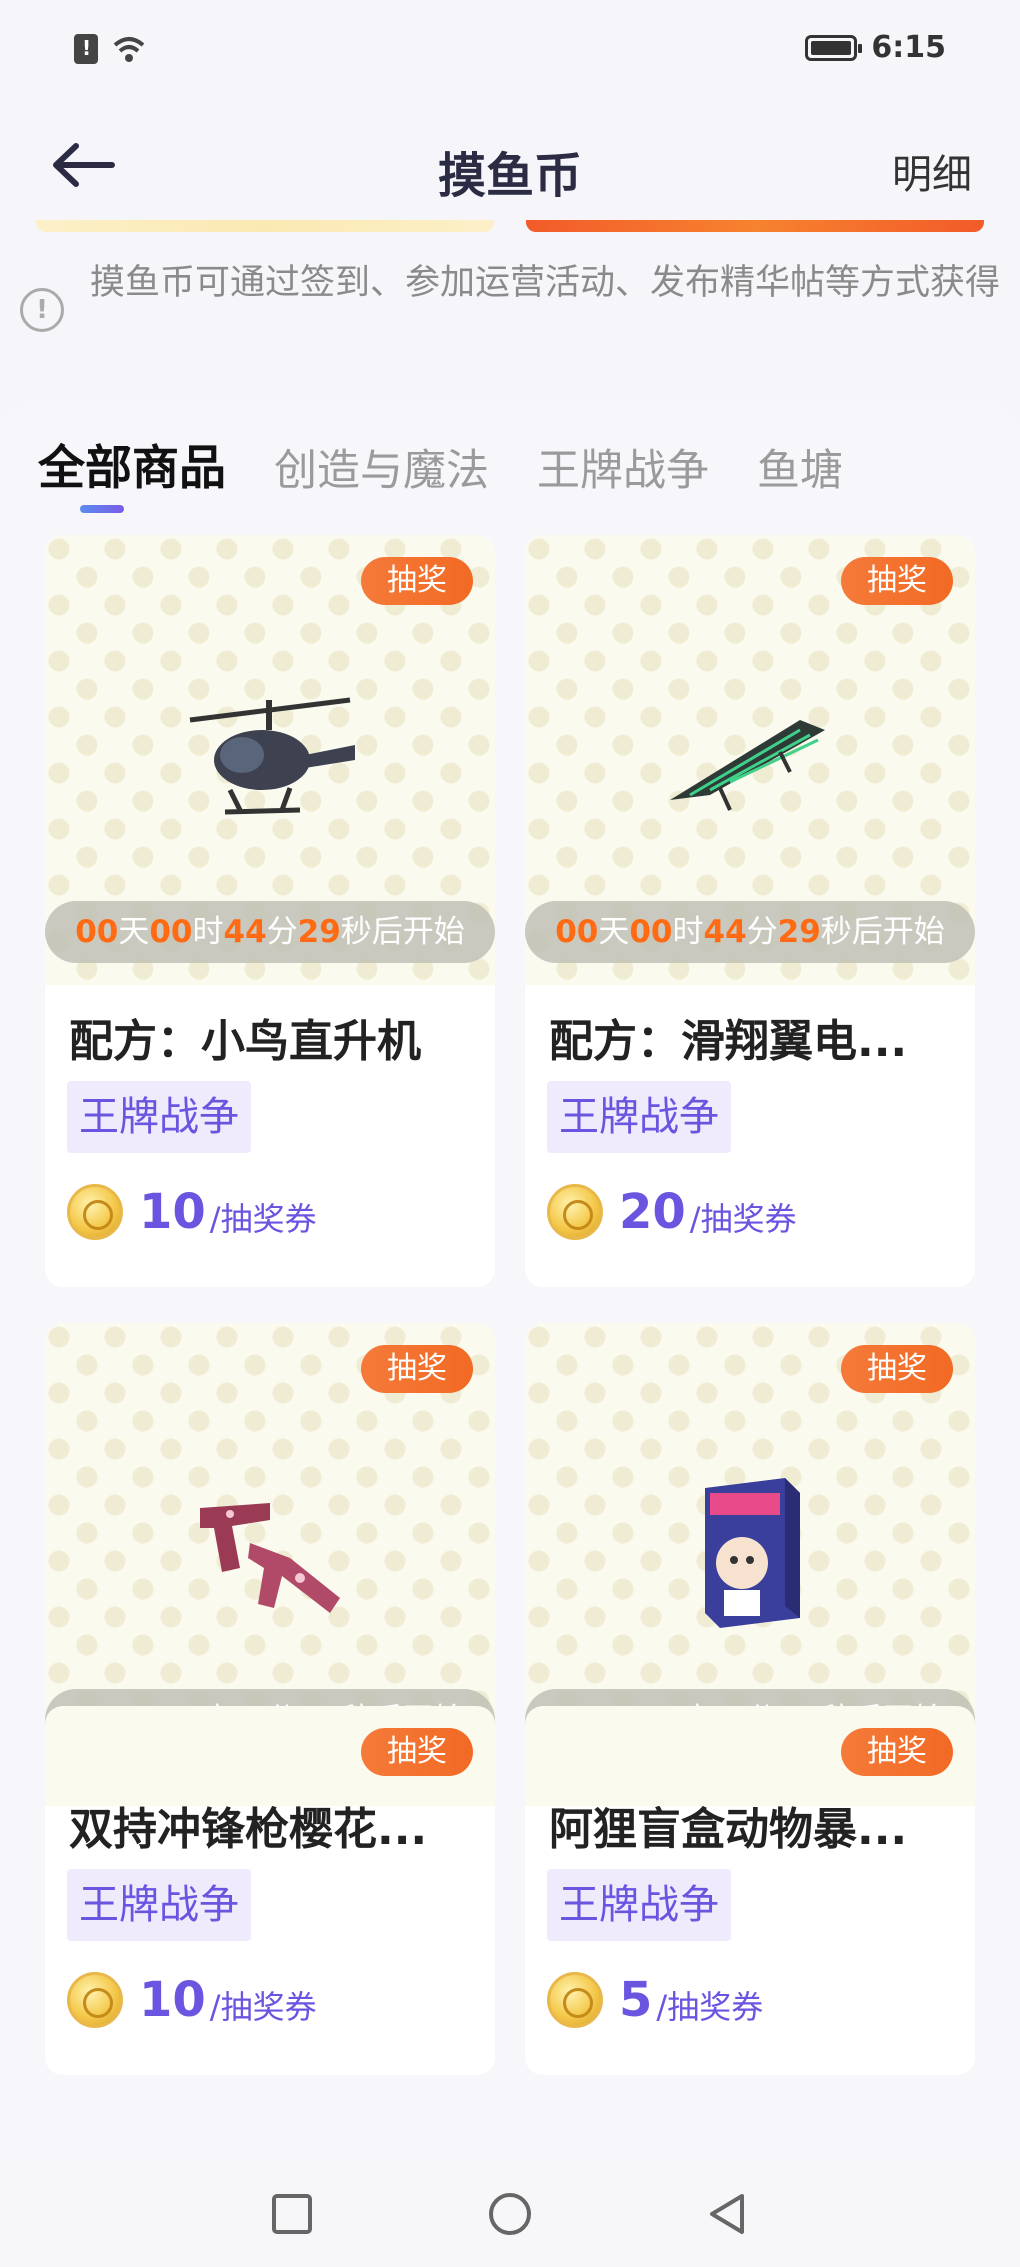 The image size is (1020, 2267). What do you see at coordinates (42, 310) in the screenshot?
I see `info-icon: !` at bounding box center [42, 310].